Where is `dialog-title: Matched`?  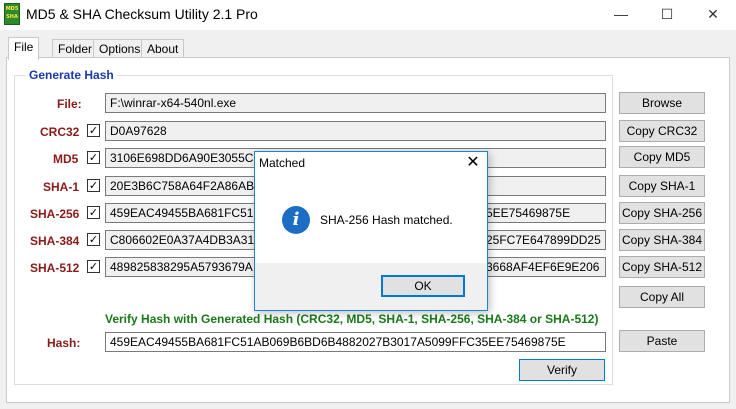
dialog-title: Matched is located at coordinates (282, 163).